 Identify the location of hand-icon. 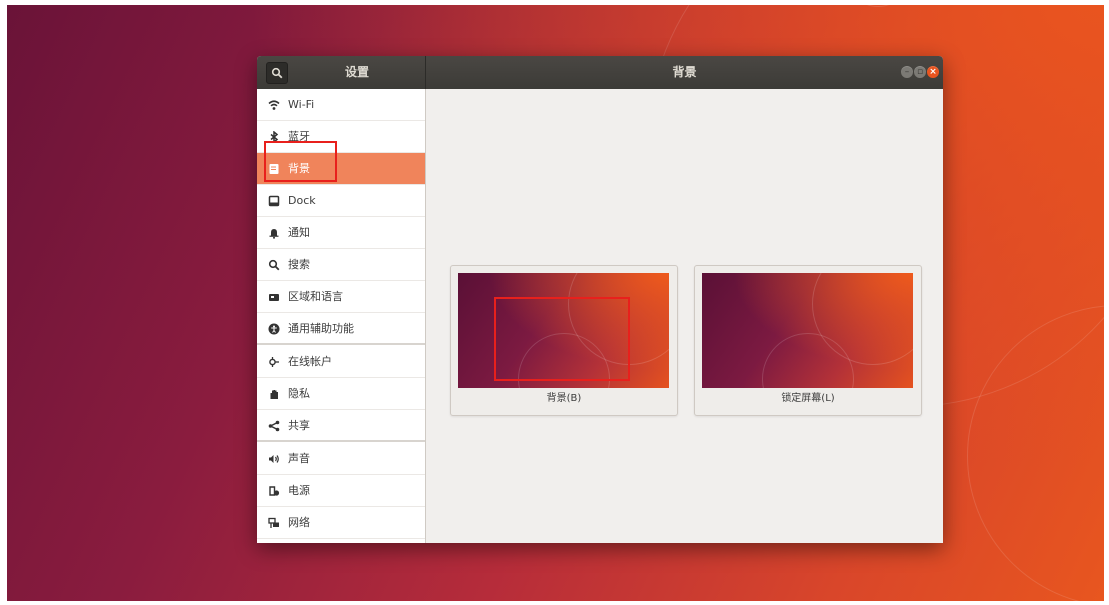
(274, 394).